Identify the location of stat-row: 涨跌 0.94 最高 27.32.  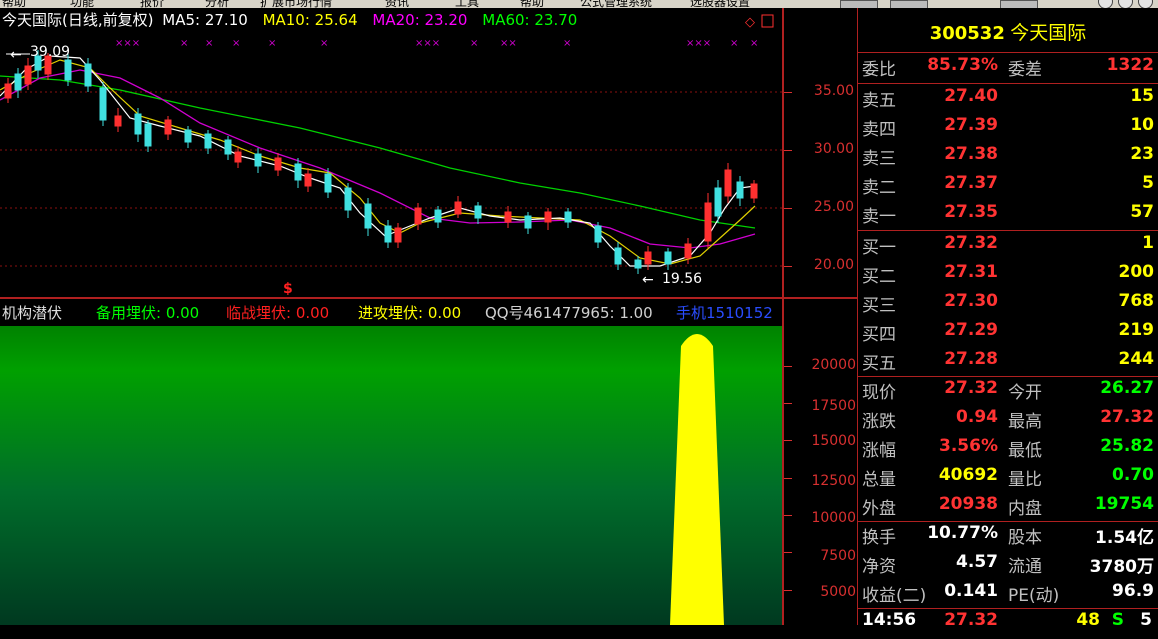
(1008, 421).